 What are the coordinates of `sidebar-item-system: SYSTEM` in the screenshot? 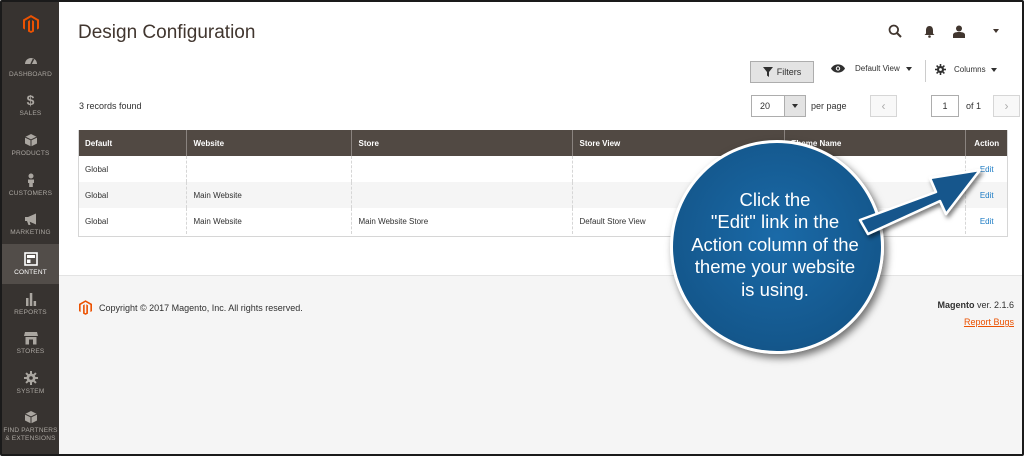 It's located at (30, 384).